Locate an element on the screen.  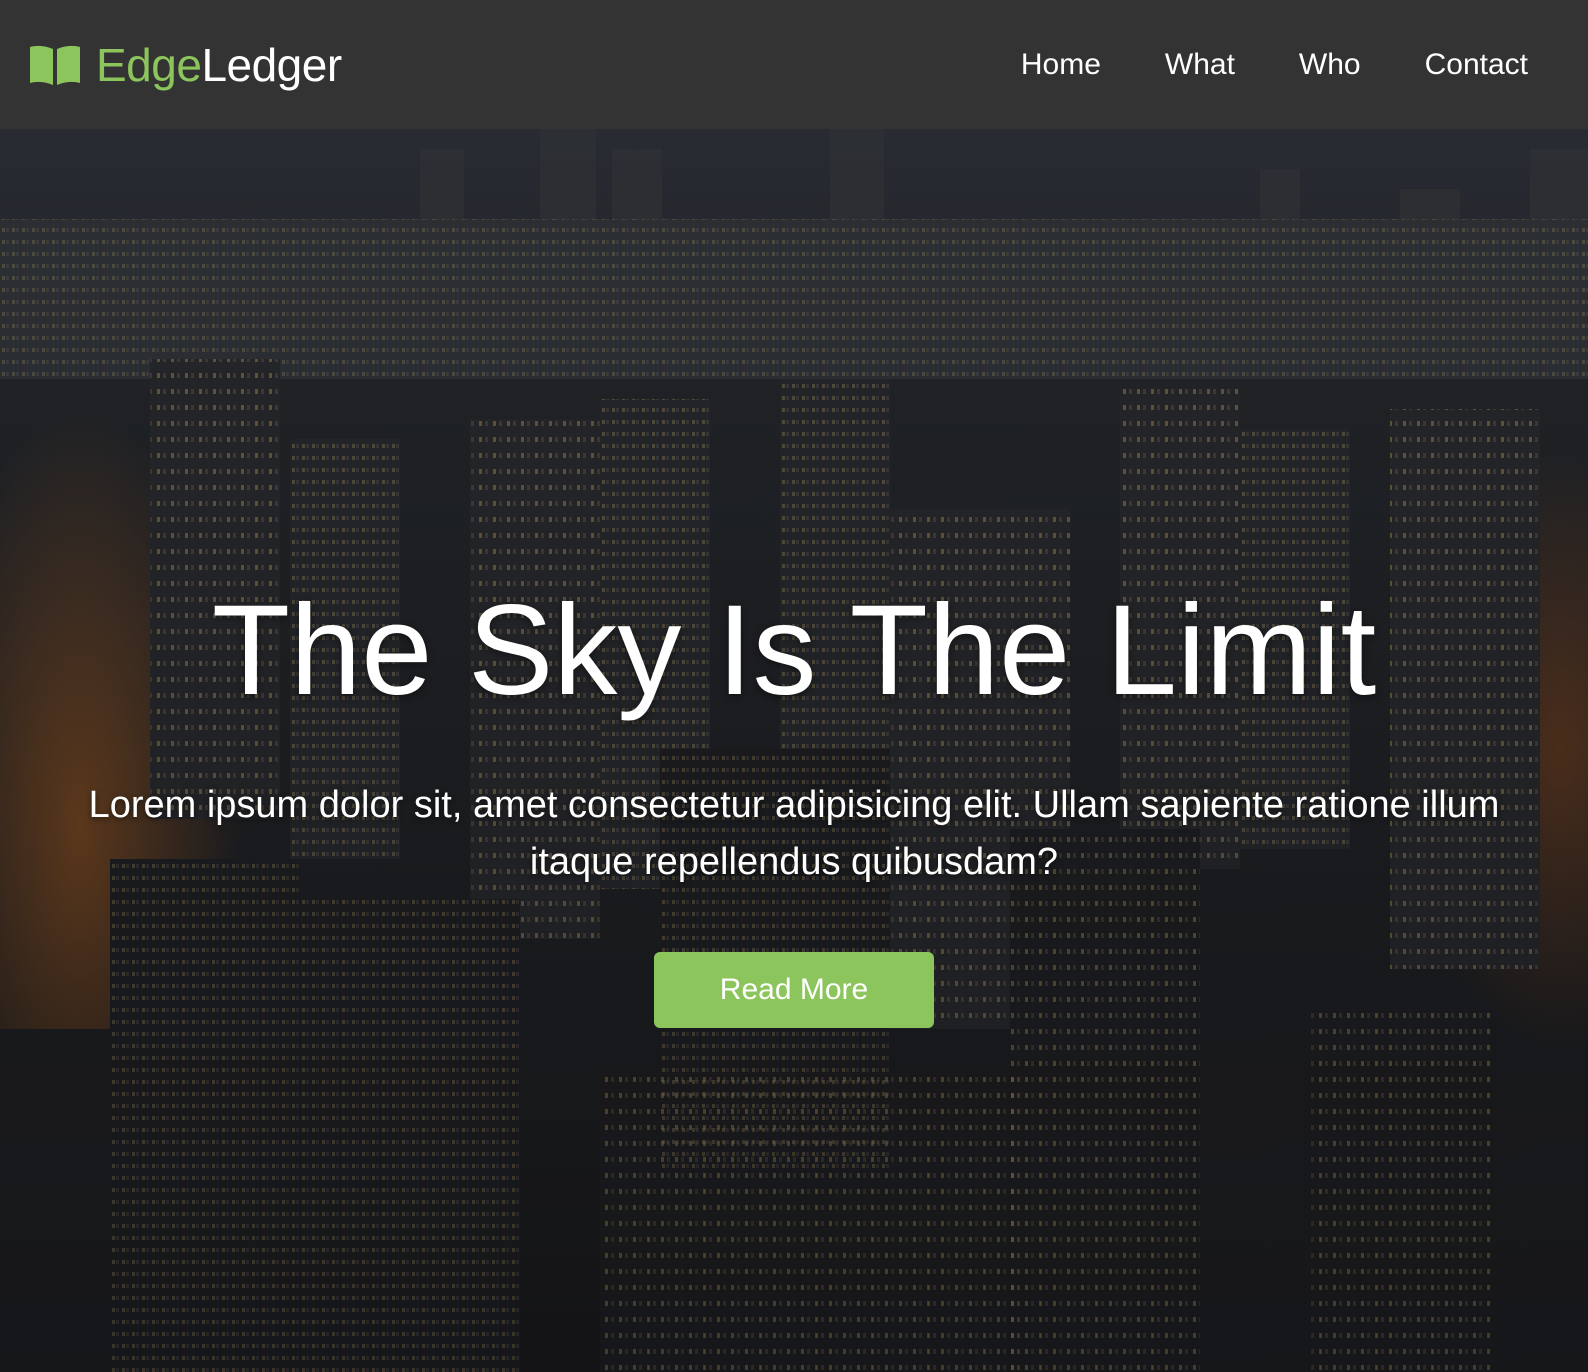
main-nav: Home What Who Contact is located at coordinates (1274, 65).